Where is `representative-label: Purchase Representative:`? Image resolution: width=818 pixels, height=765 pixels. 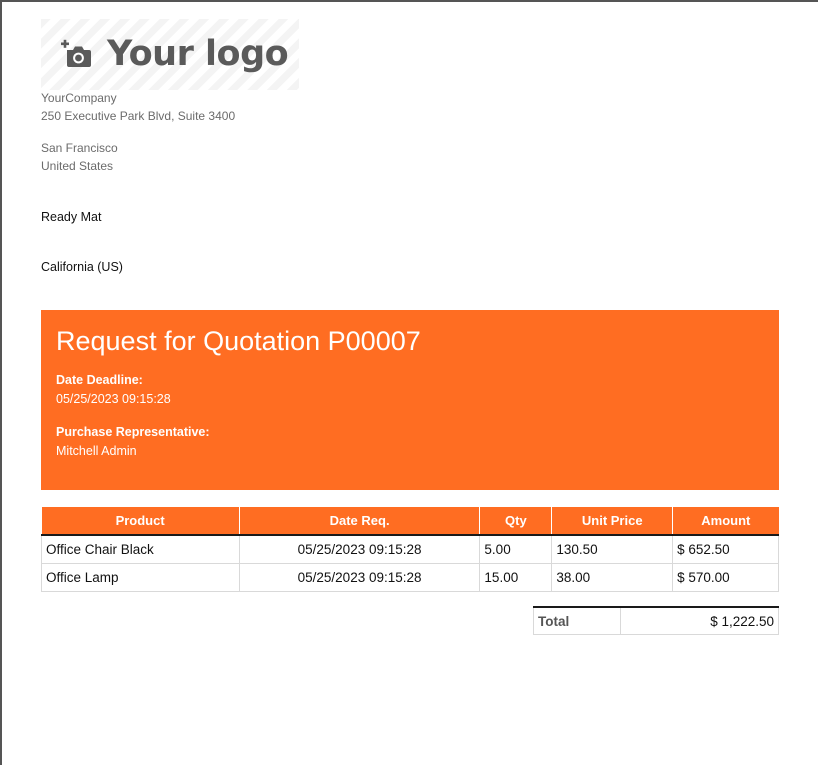
representative-label: Purchase Representative: is located at coordinates (133, 432).